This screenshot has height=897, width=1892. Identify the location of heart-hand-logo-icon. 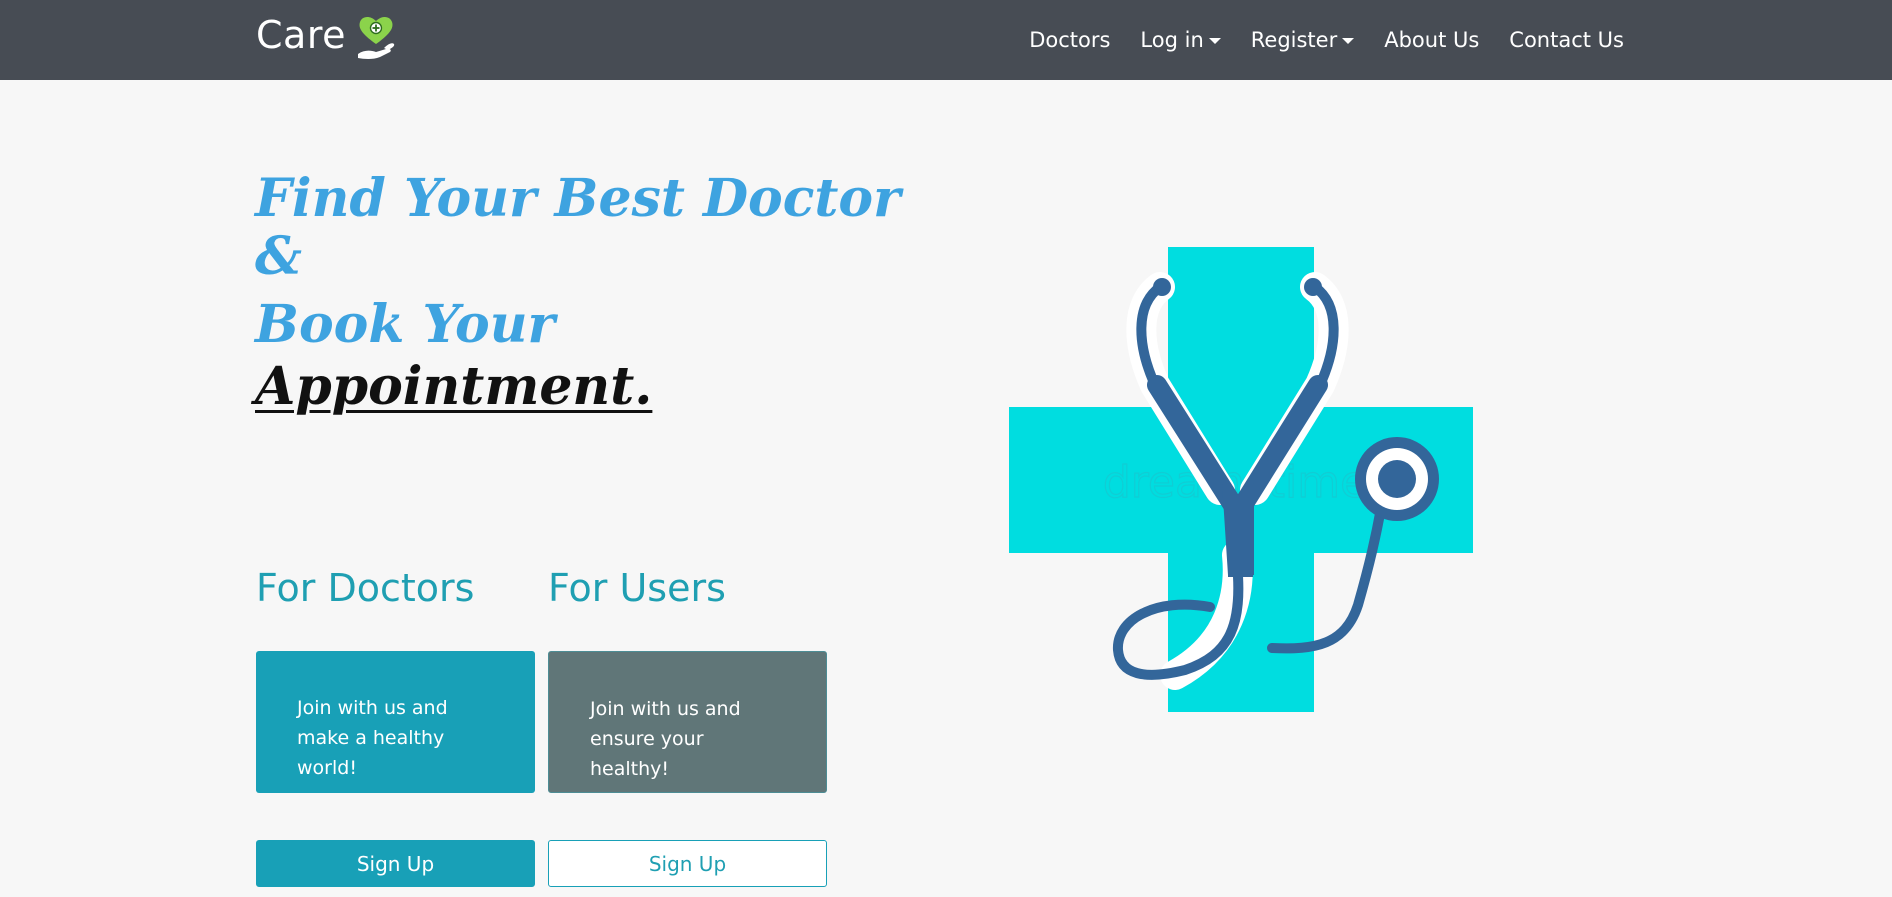
(376, 37).